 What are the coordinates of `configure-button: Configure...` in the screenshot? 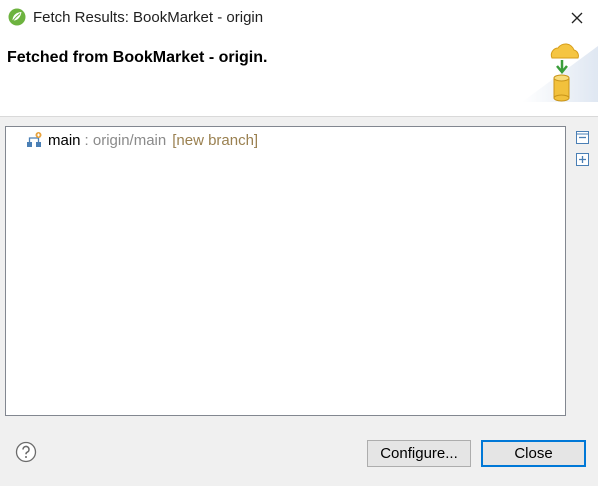 It's located at (419, 453).